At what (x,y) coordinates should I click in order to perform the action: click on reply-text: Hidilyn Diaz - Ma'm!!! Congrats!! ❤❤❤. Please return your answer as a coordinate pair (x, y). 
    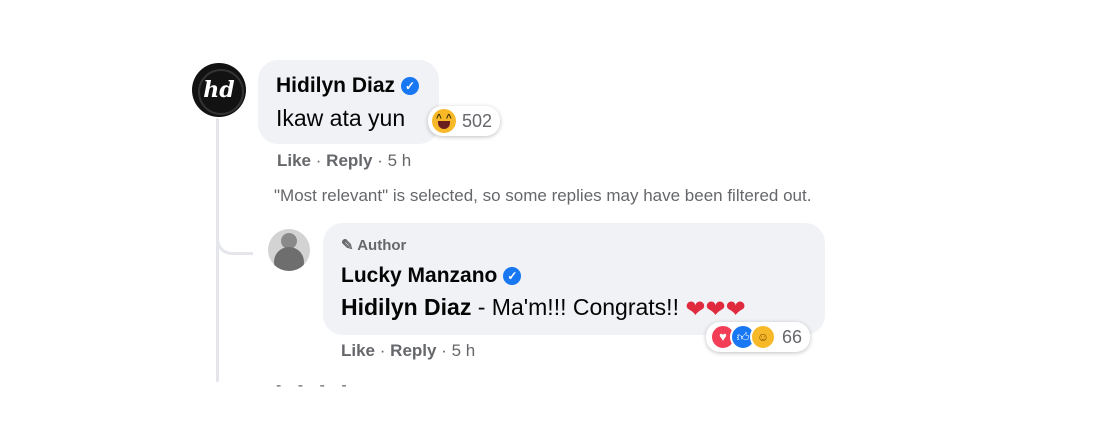
    Looking at the image, I should click on (543, 309).